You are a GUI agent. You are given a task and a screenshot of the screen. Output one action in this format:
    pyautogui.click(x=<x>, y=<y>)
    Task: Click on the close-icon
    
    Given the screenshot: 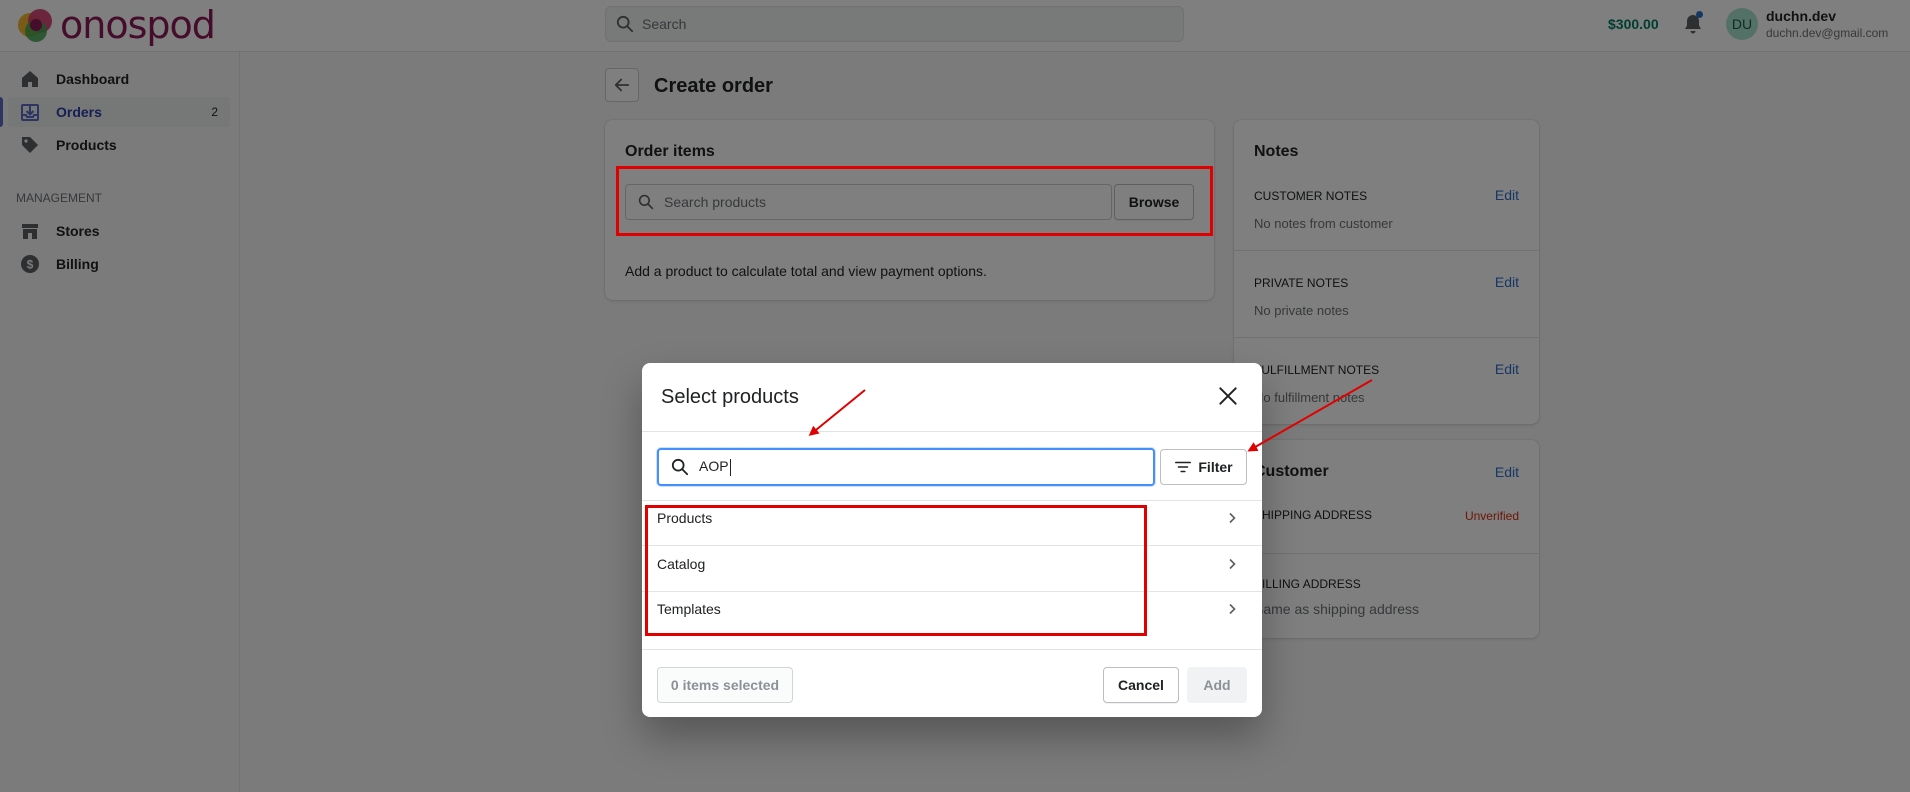 What is the action you would take?
    pyautogui.click(x=1228, y=396)
    